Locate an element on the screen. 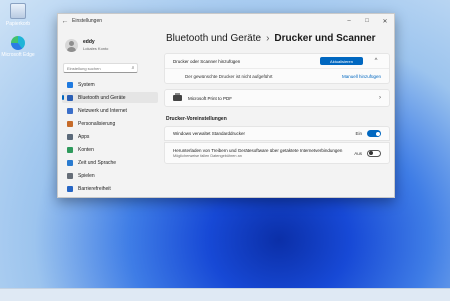 The image size is (450, 301). desktop-icon-label: Microsoft Edge is located at coordinates (18, 55).